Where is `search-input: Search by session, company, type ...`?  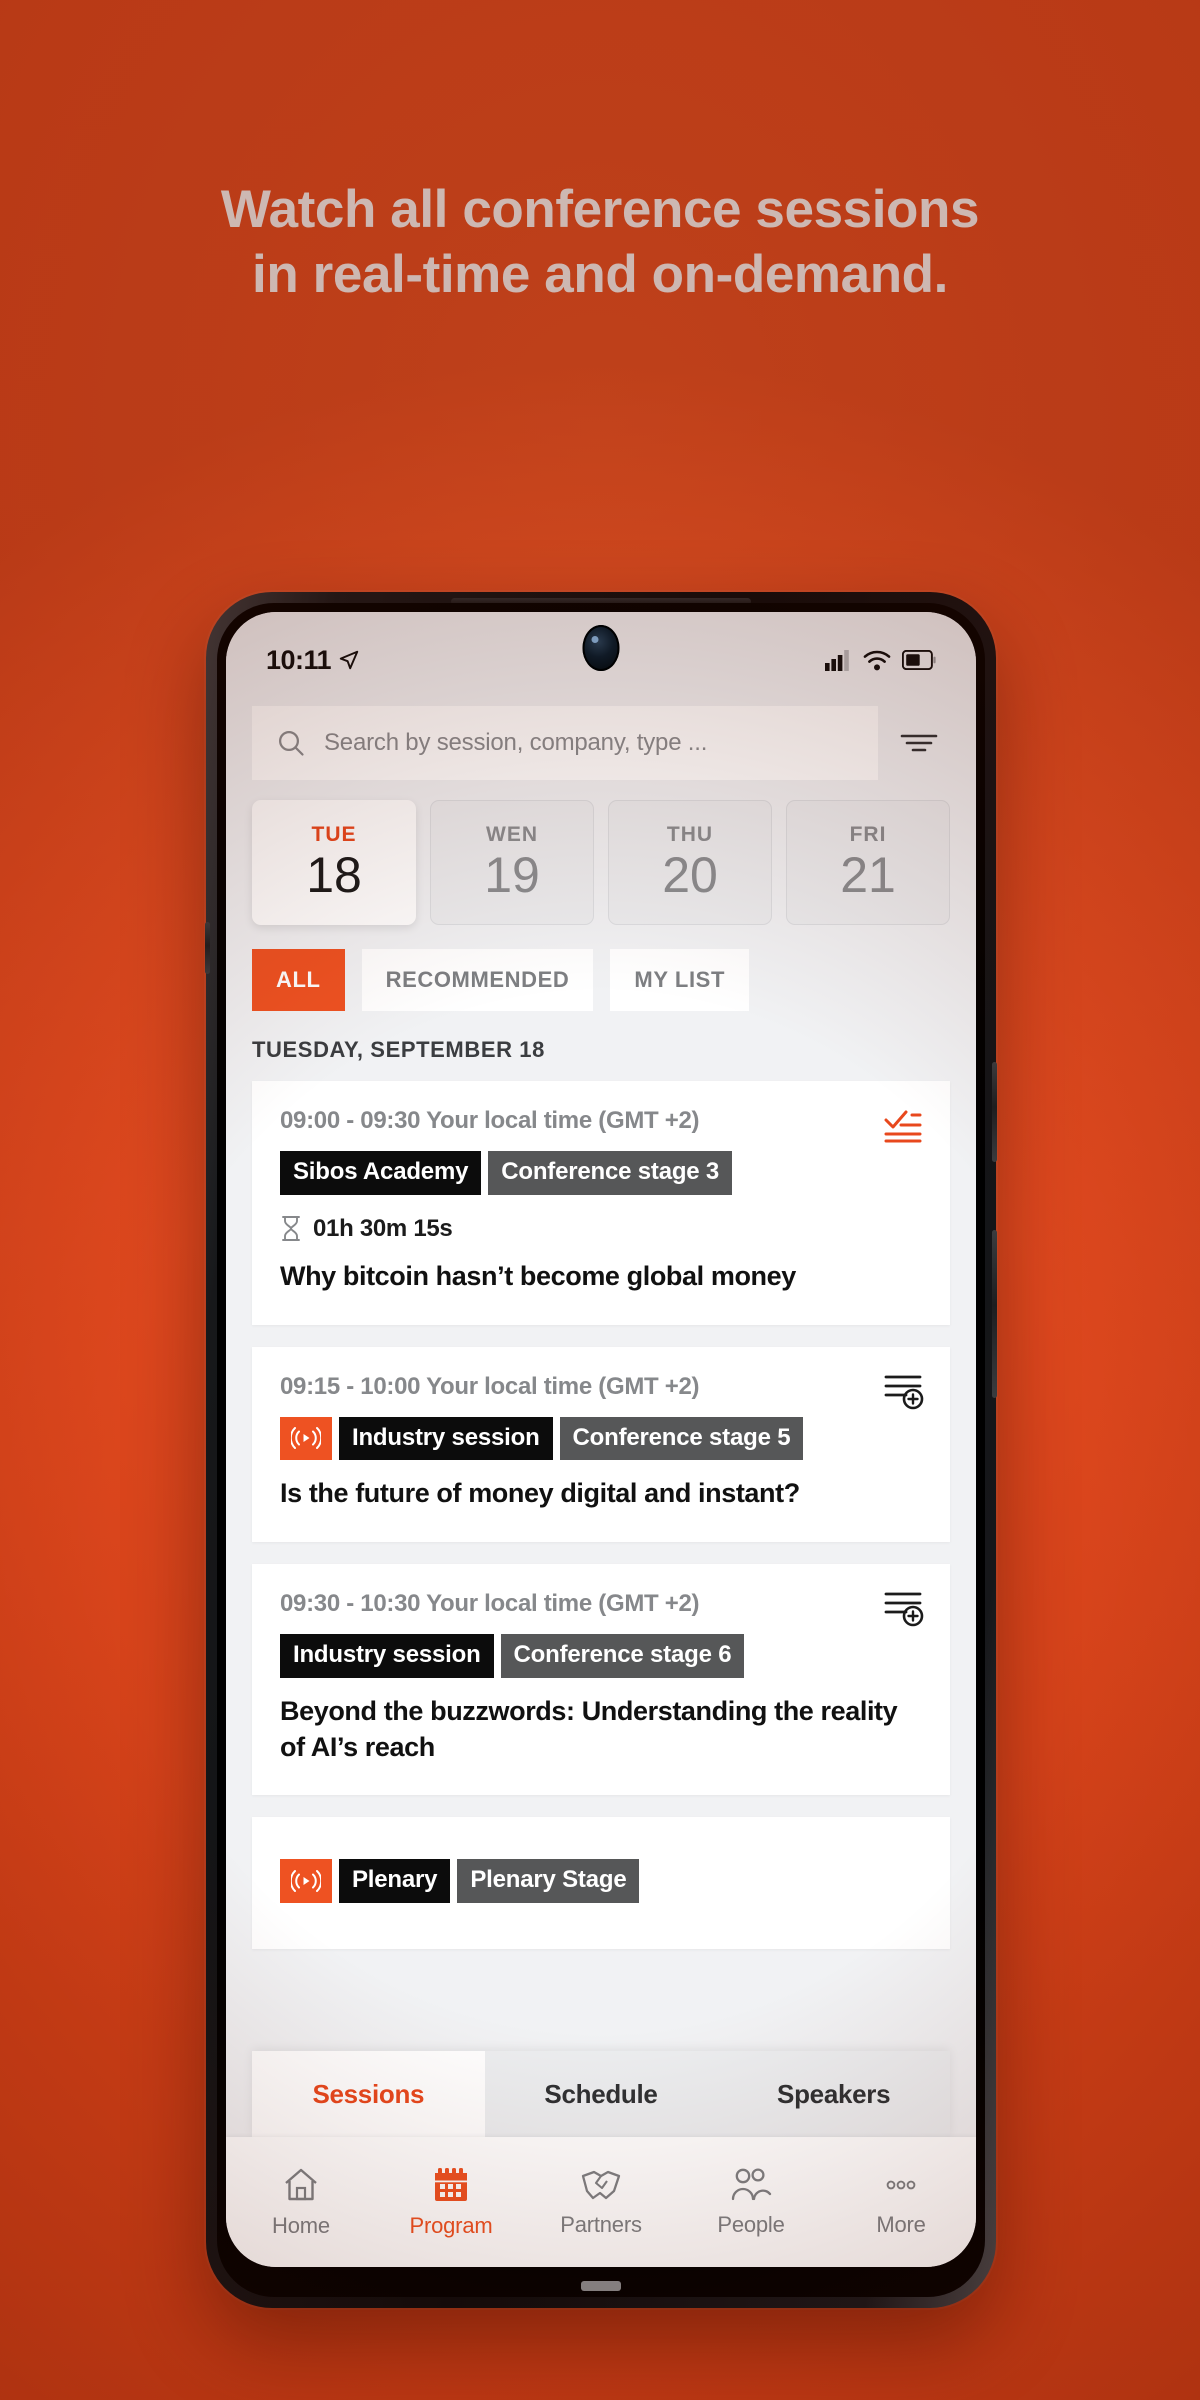
search-input: Search by session, company, type ... is located at coordinates (565, 743).